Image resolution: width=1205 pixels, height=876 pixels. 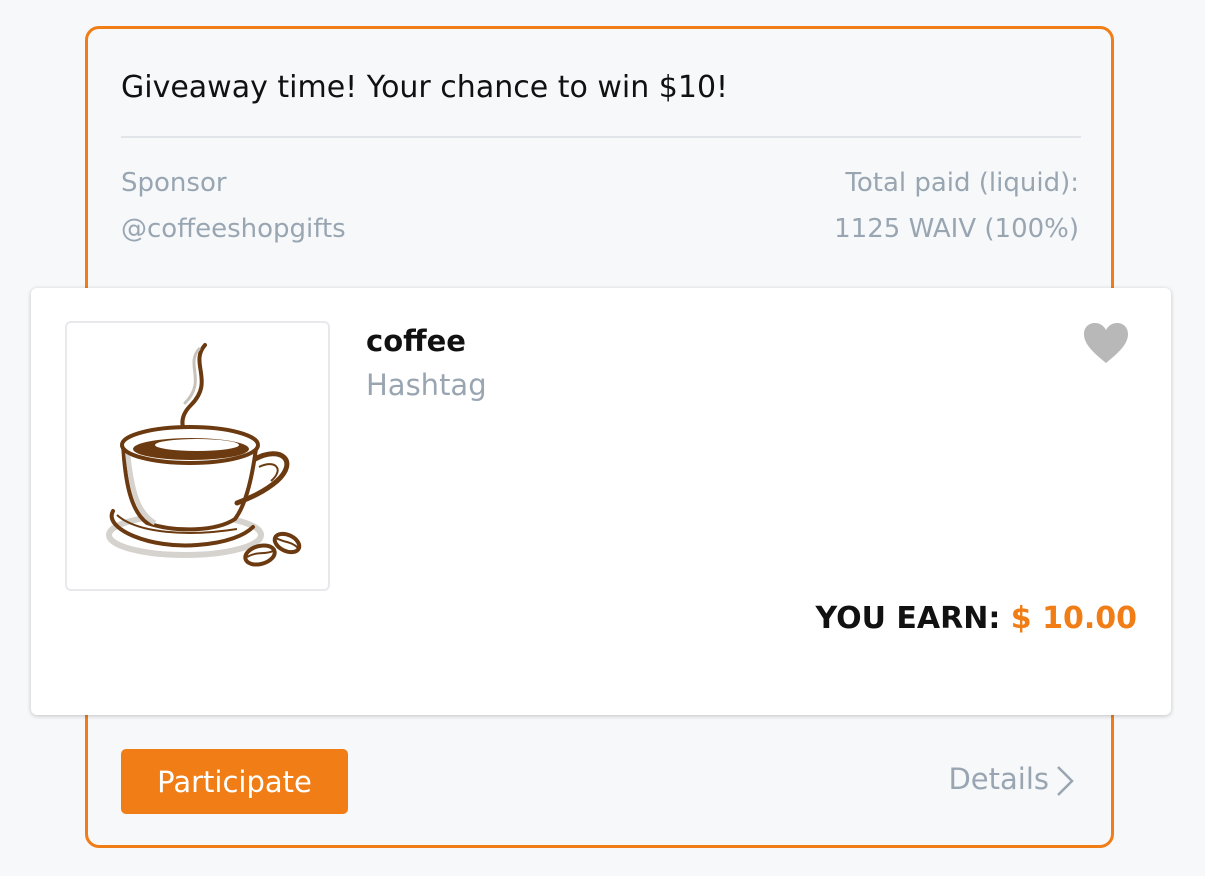 I want to click on earn-label: YOU EARN:, so click(x=908, y=618).